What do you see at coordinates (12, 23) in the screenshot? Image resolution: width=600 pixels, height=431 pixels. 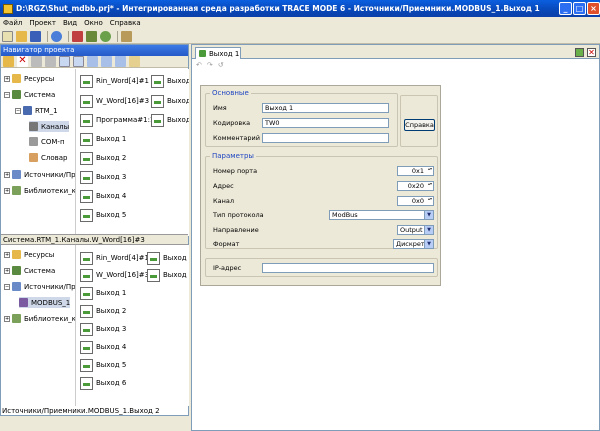 I see `menu-file: Файл` at bounding box center [12, 23].